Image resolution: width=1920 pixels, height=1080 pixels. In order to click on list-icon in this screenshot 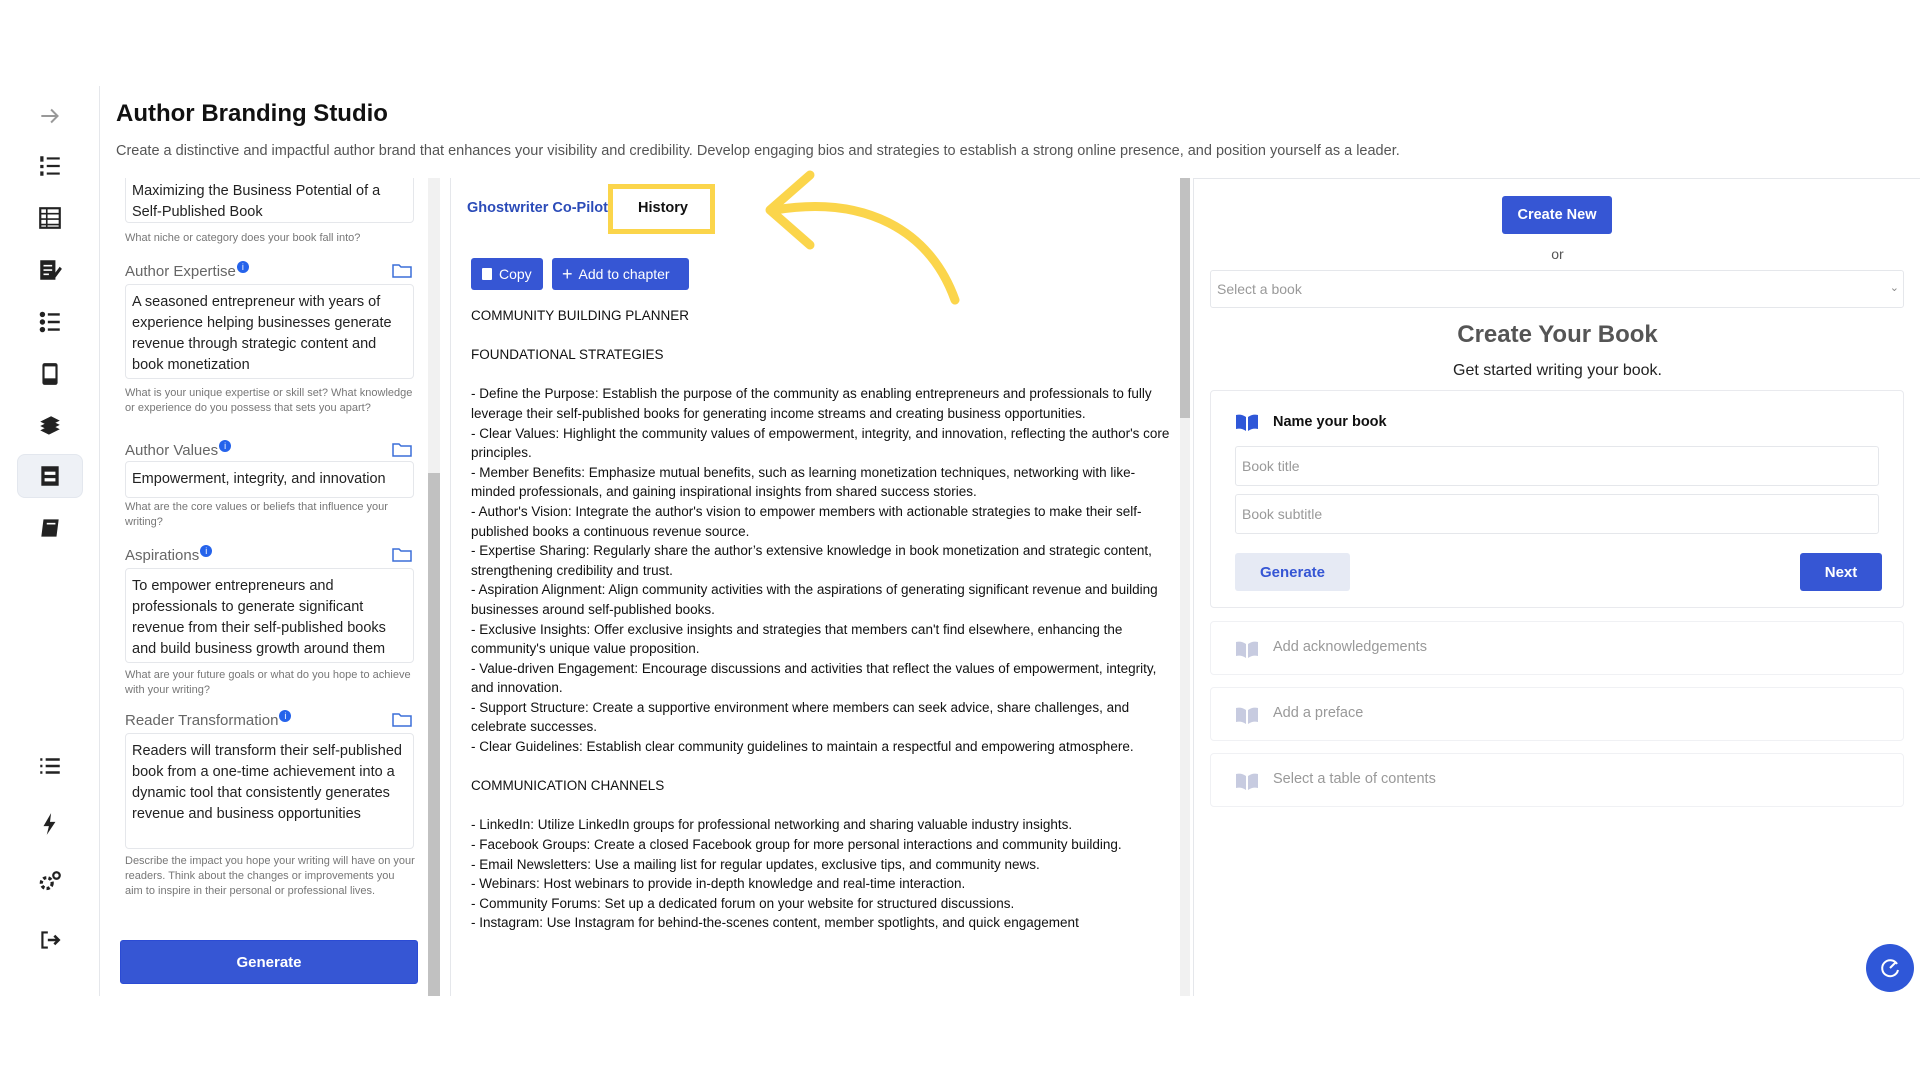, I will do `click(50, 766)`.